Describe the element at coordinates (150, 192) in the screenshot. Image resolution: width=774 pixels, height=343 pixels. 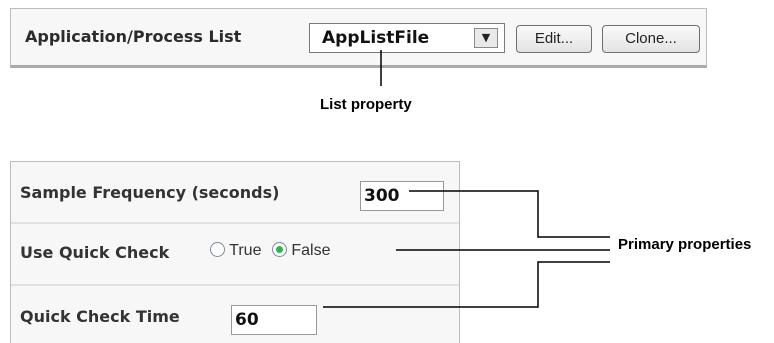
I see `sample-frequency-label: Sample Frequency (seconds)` at that location.